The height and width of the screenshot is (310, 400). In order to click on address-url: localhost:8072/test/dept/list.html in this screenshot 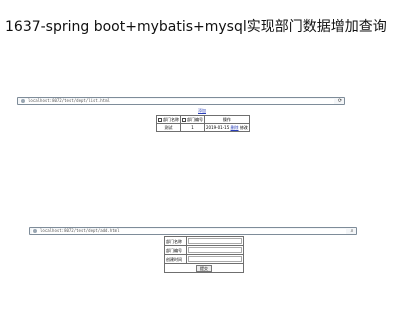, I will do `click(69, 100)`.